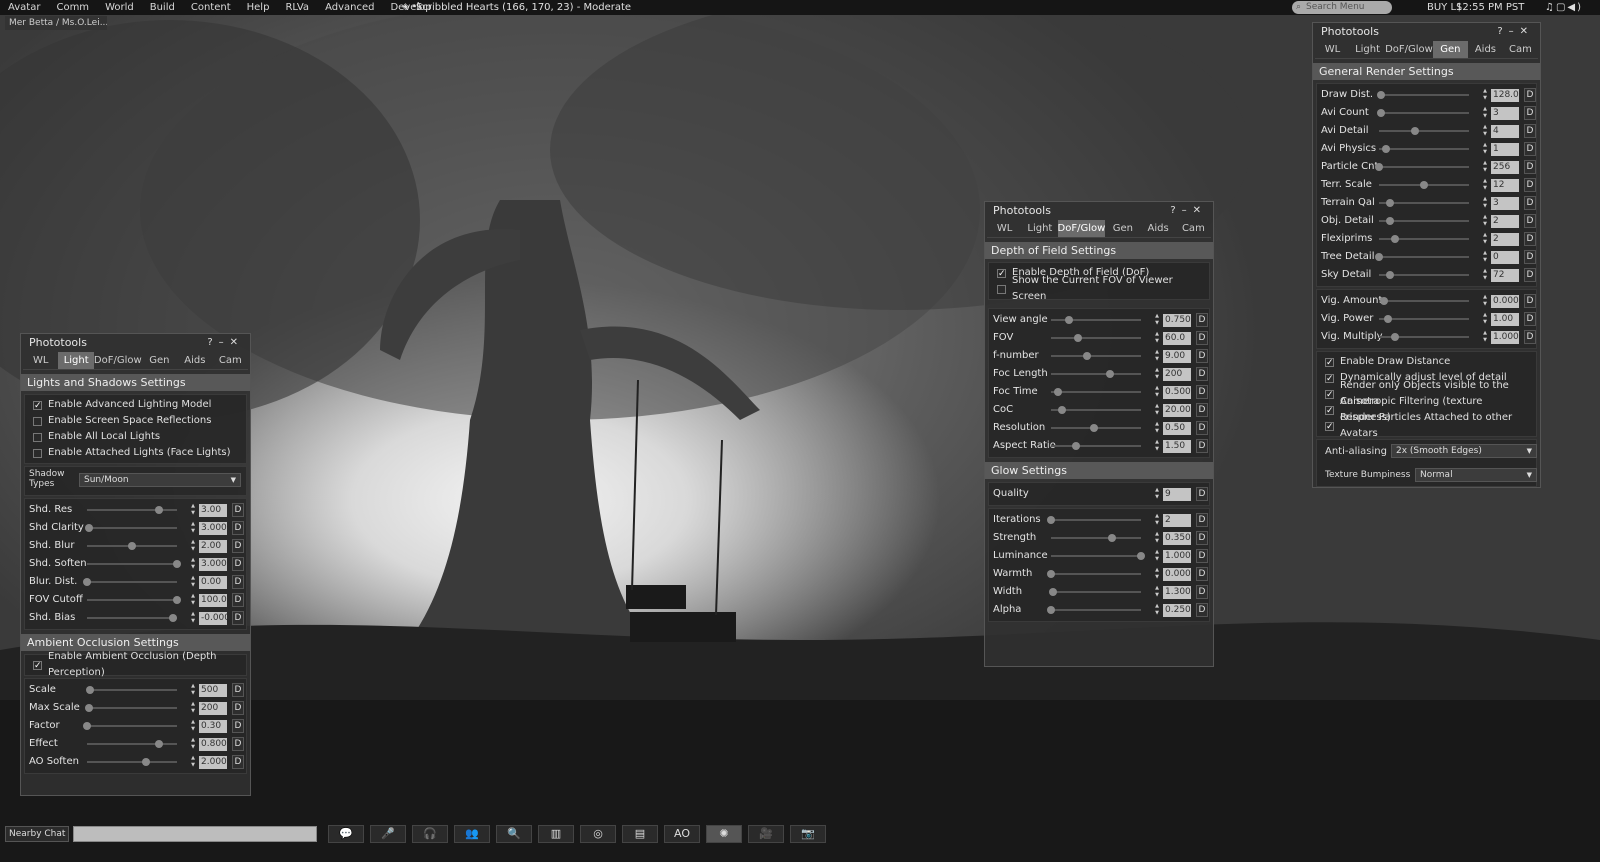  Describe the element at coordinates (598, 834) in the screenshot. I see `radar-icon: ◎` at that location.